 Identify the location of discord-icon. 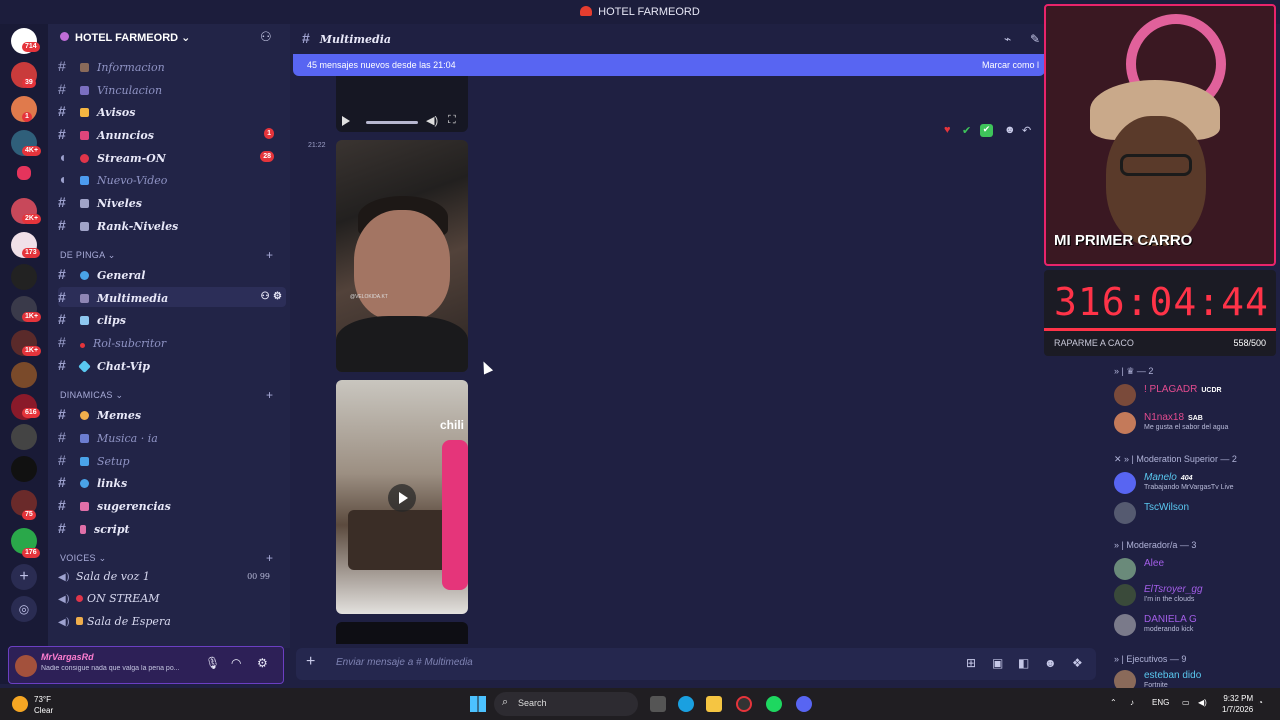
(804, 704).